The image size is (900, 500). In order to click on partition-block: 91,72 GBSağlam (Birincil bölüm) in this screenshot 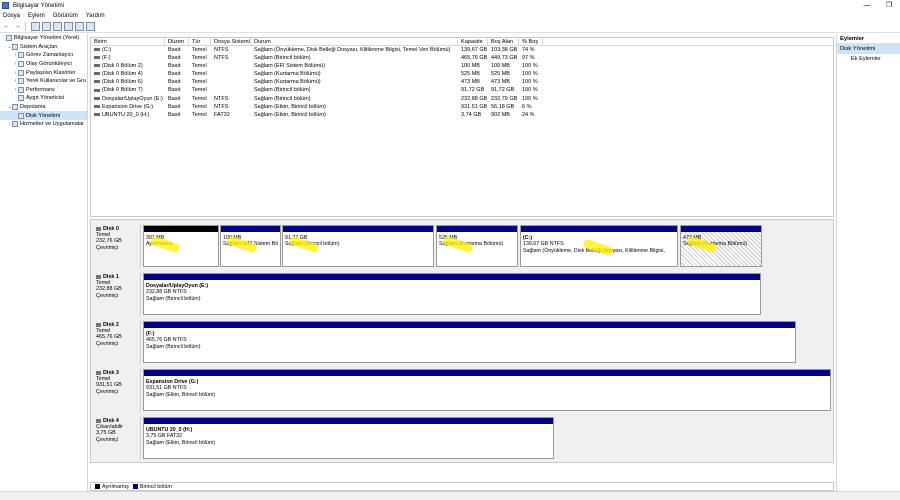, I will do `click(358, 246)`.